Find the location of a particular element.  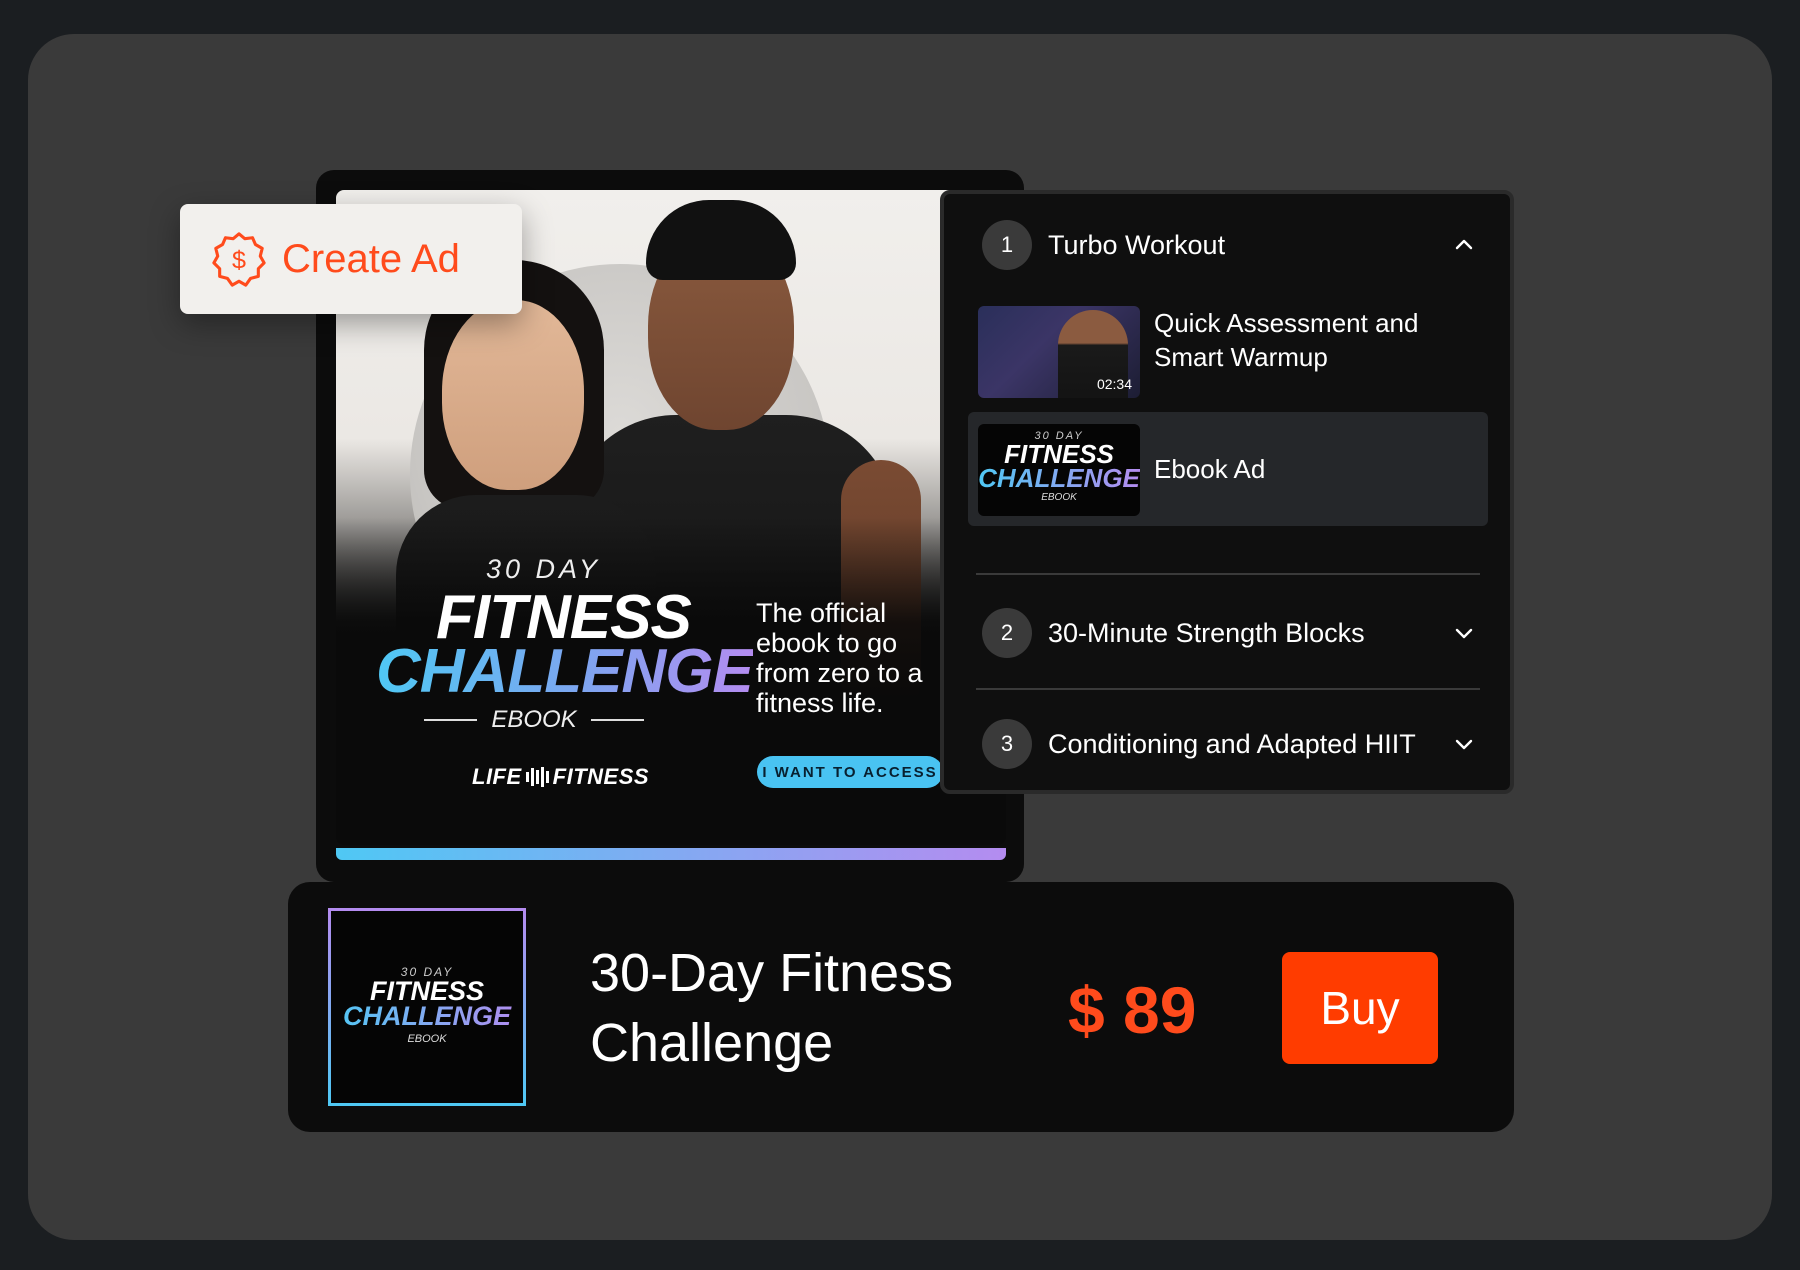

ad-title-line2: CHALLENGE is located at coordinates (565, 671).